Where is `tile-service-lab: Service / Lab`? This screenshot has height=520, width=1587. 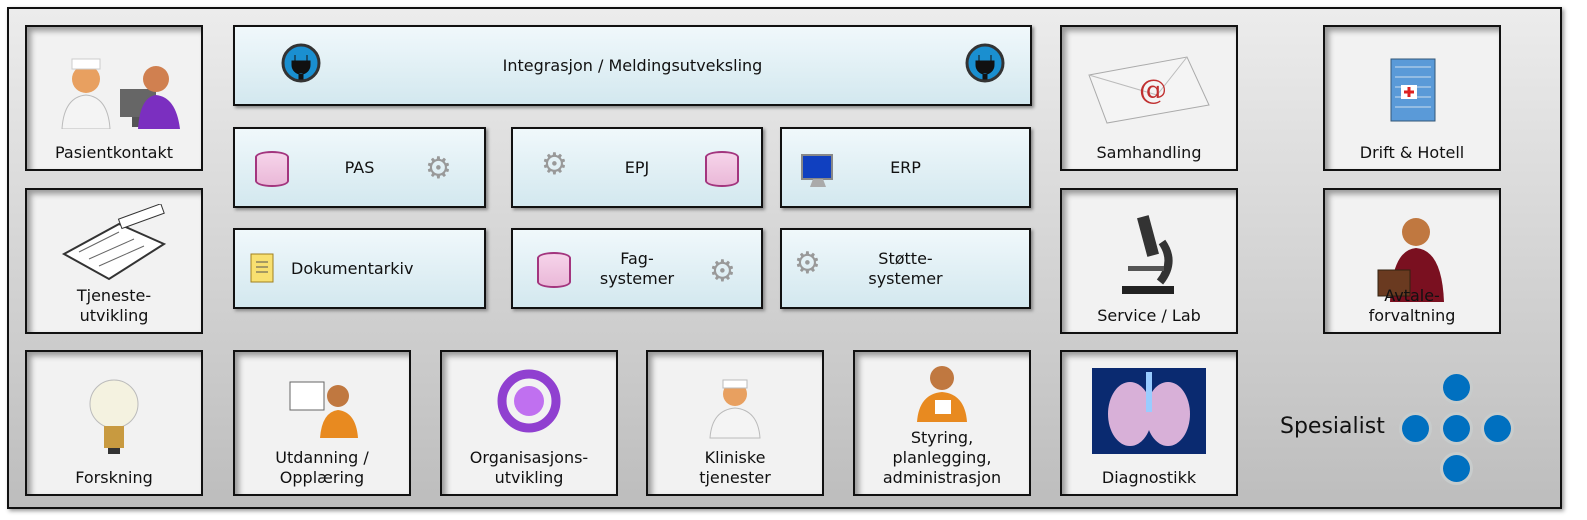 tile-service-lab: Service / Lab is located at coordinates (1149, 261).